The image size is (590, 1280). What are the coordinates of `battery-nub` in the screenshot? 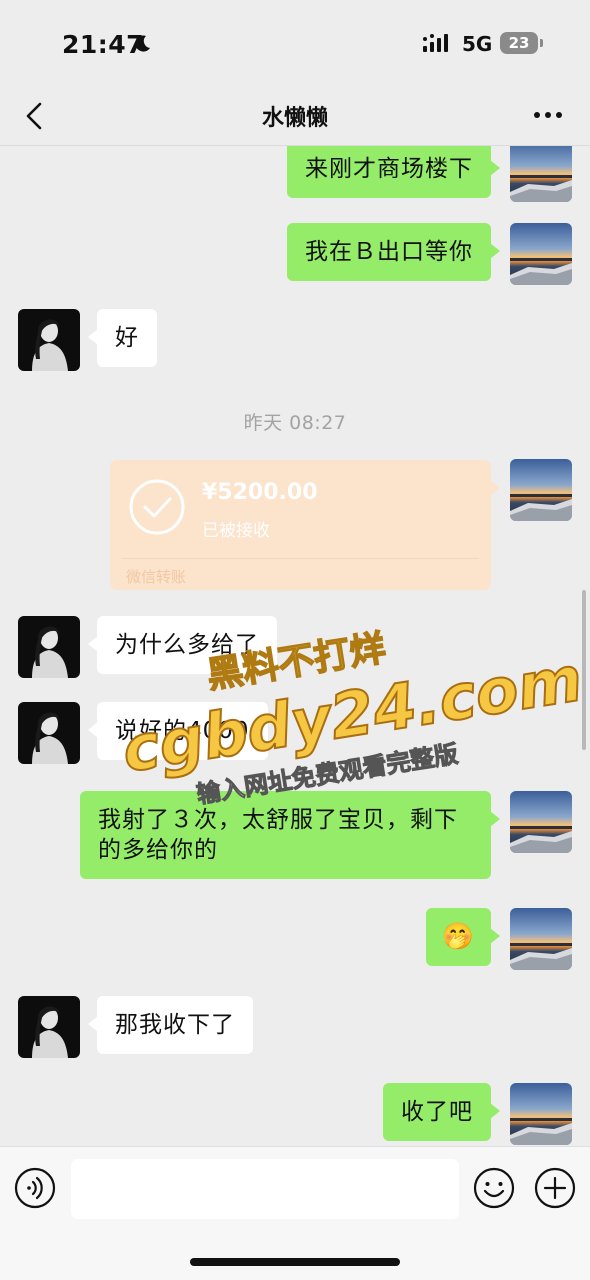 It's located at (541, 43).